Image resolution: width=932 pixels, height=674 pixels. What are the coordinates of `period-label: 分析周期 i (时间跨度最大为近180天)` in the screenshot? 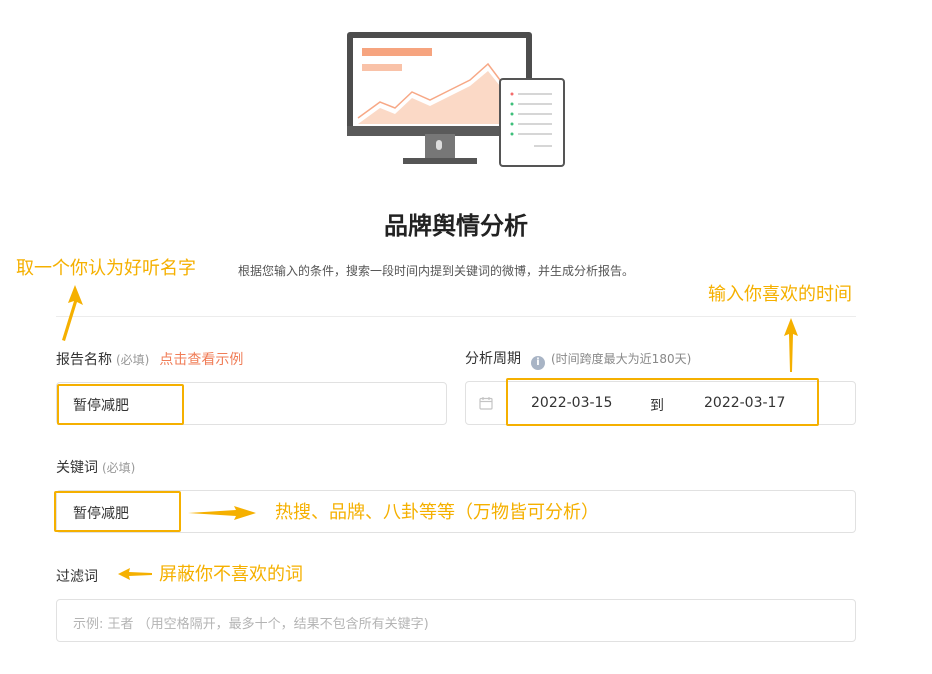 It's located at (578, 359).